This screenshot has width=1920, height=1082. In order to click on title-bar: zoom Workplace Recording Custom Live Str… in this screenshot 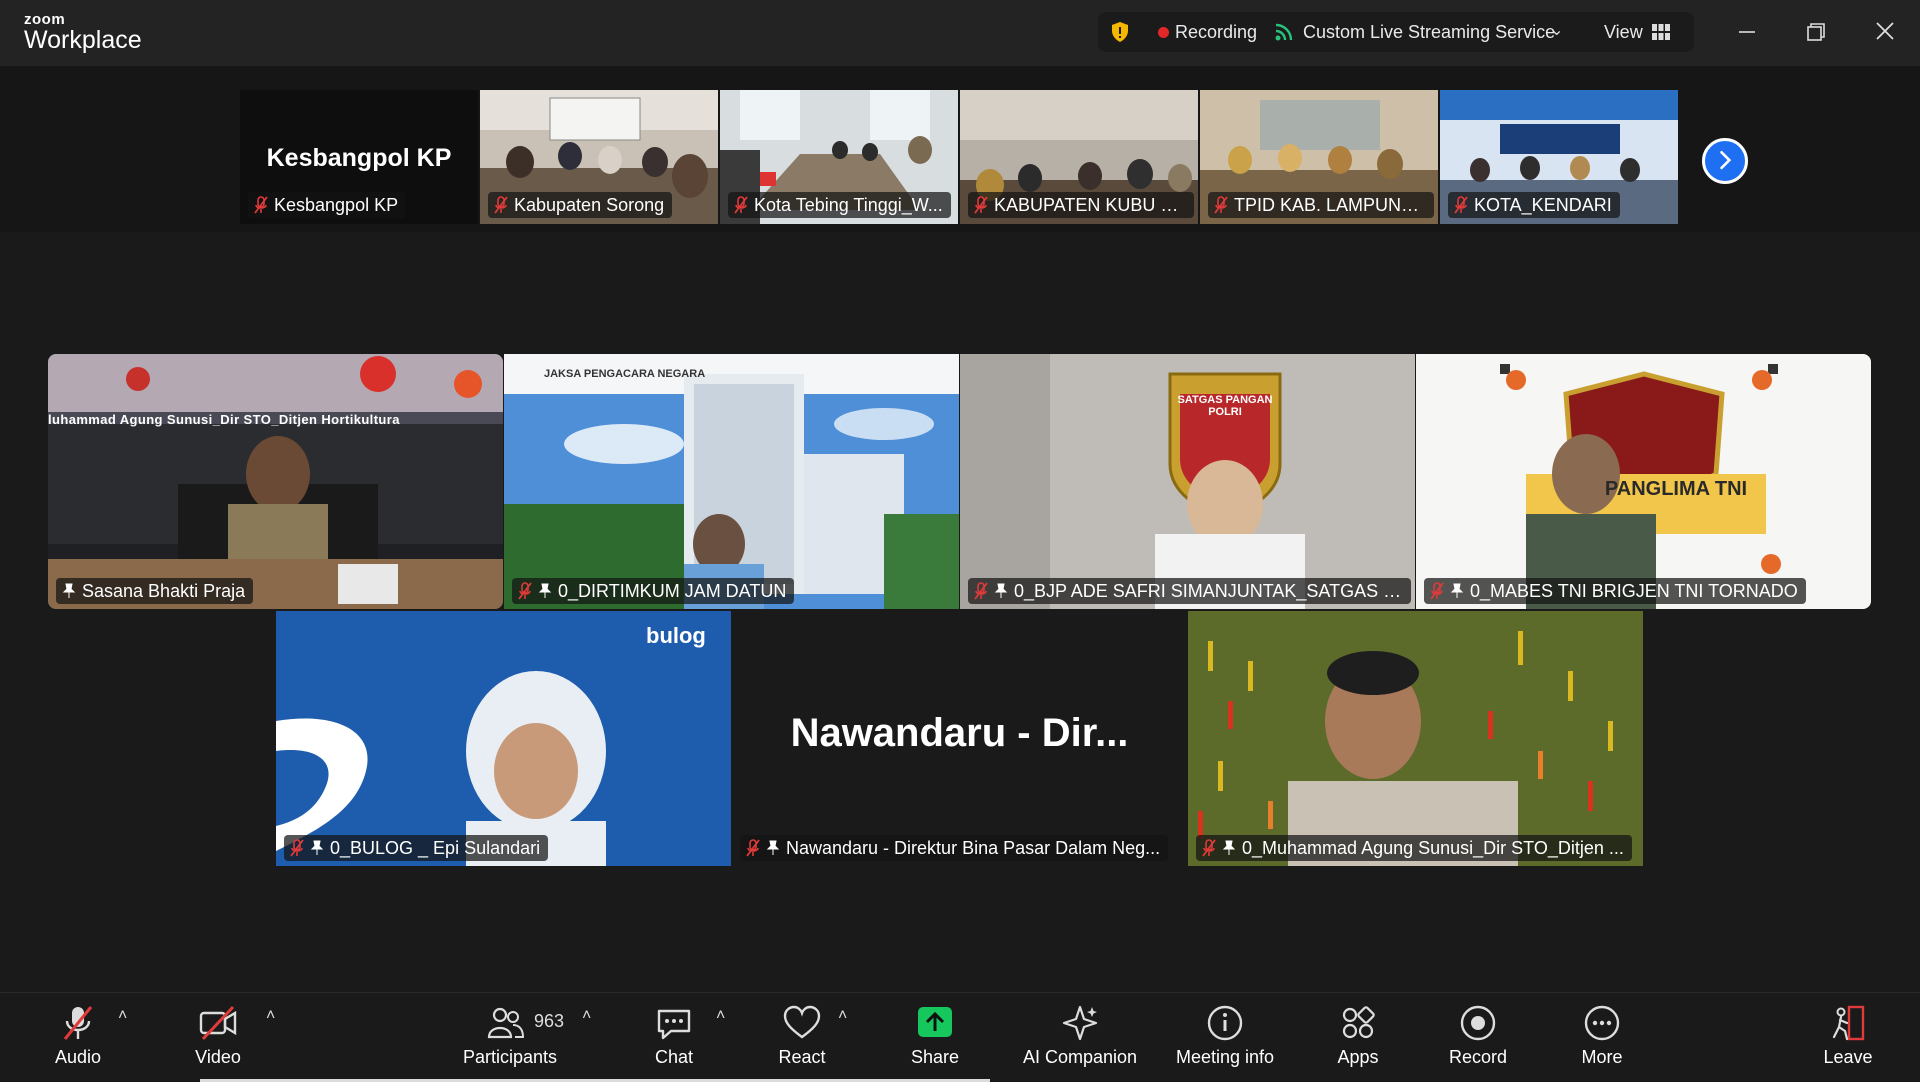, I will do `click(960, 33)`.